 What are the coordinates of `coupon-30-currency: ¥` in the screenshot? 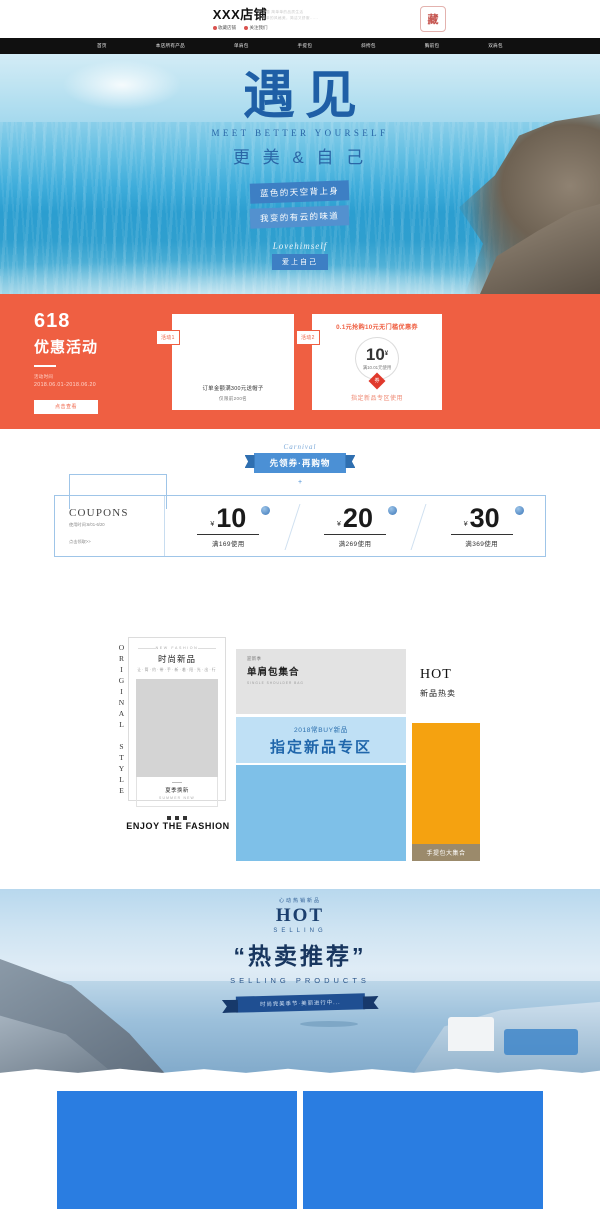 It's located at (465, 524).